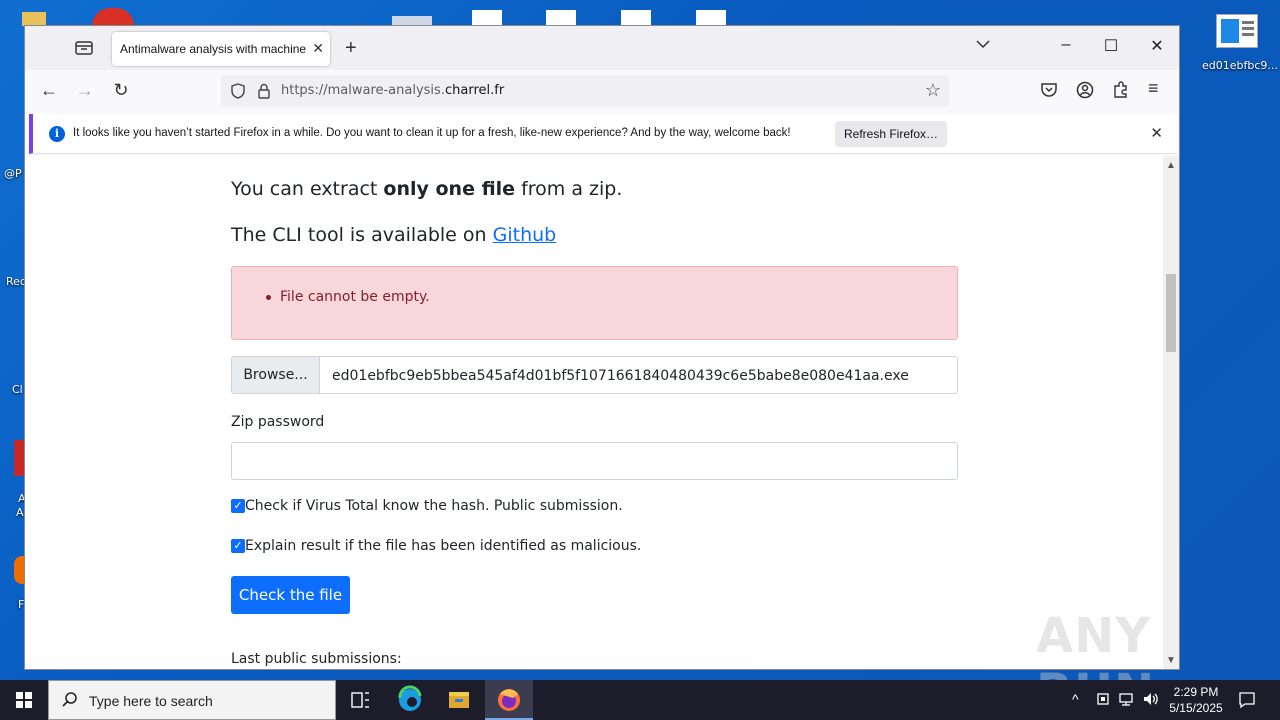 This screenshot has height=720, width=1280. I want to click on notifications-icon, so click(1247, 701).